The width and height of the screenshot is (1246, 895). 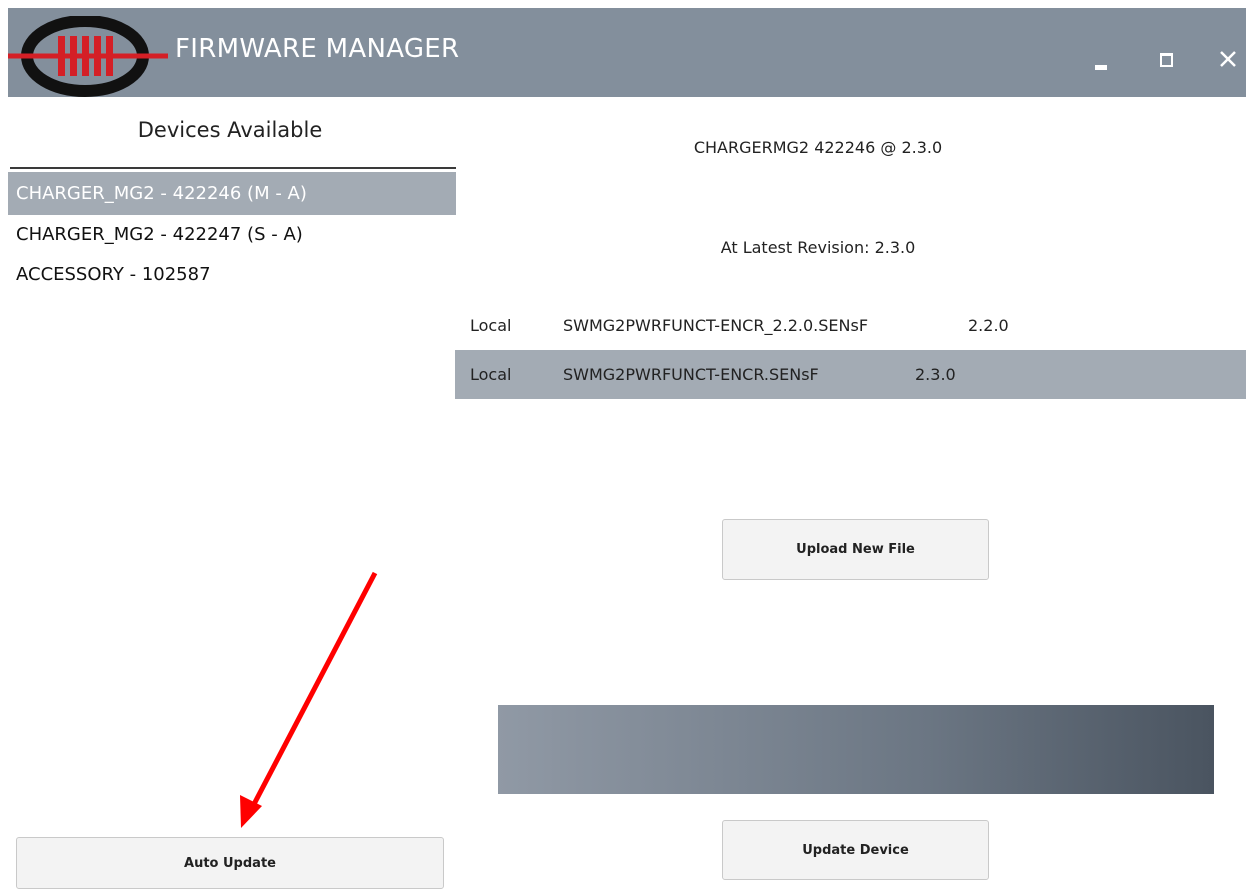 What do you see at coordinates (716, 325) in the screenshot?
I see `file-name: SWMG2PWRFUNCT-ENCR_2.2.0.SENsF` at bounding box center [716, 325].